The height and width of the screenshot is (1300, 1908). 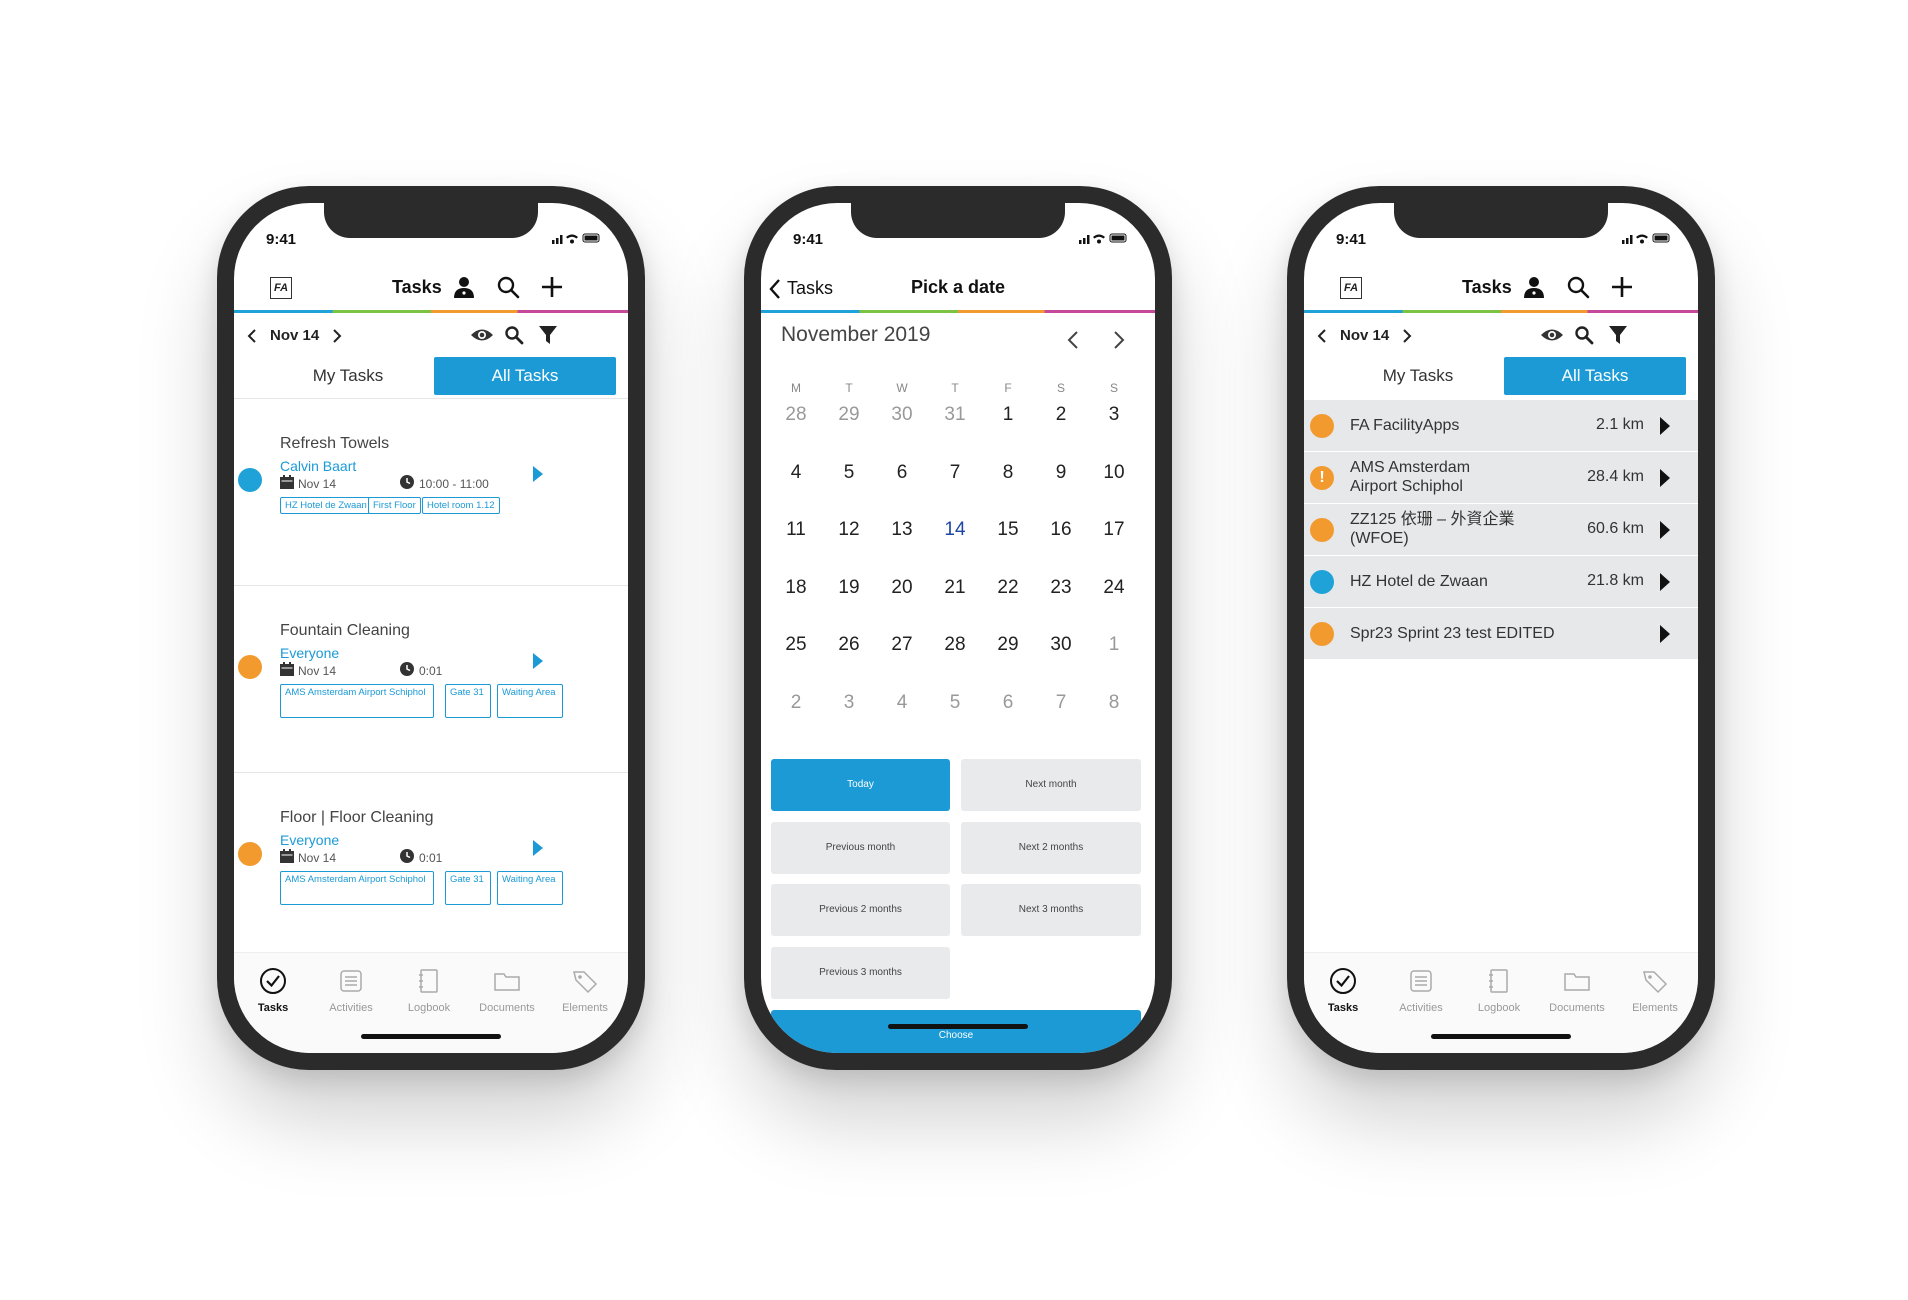 I want to click on calendar-day: 14, so click(x=955, y=530).